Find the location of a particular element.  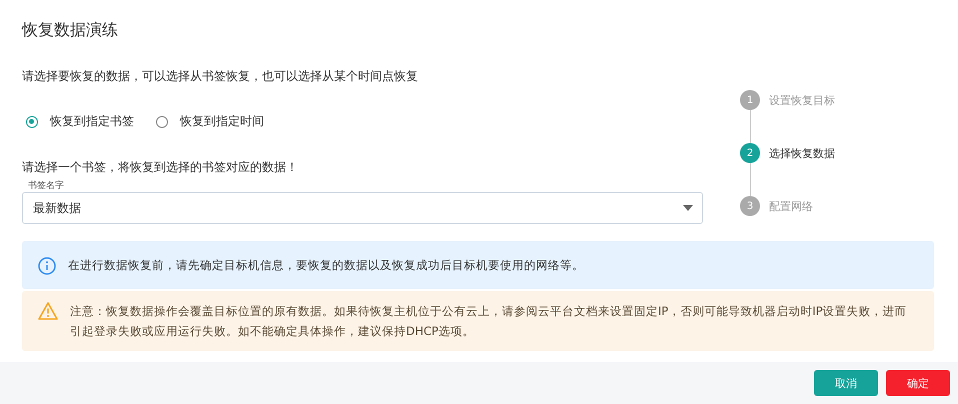

info-icon is located at coordinates (47, 265).